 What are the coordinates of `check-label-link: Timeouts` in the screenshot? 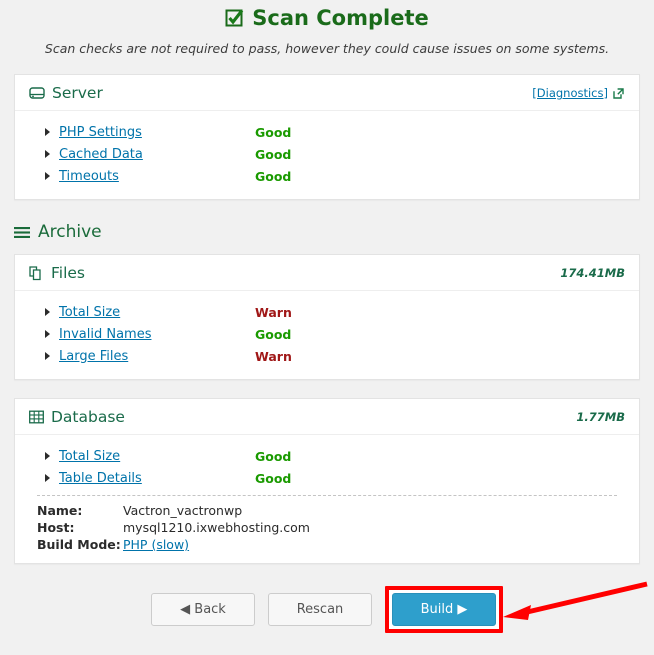 It's located at (157, 176).